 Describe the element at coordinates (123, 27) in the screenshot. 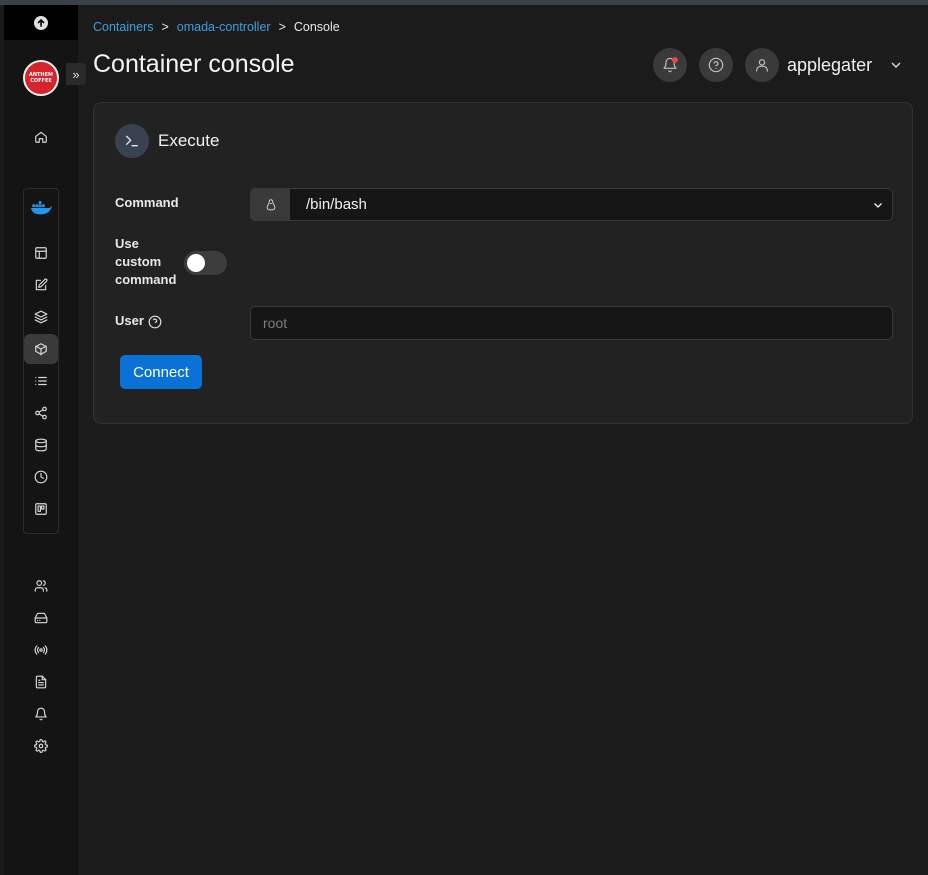

I see `breadcrumb-containers-link: Containers` at that location.